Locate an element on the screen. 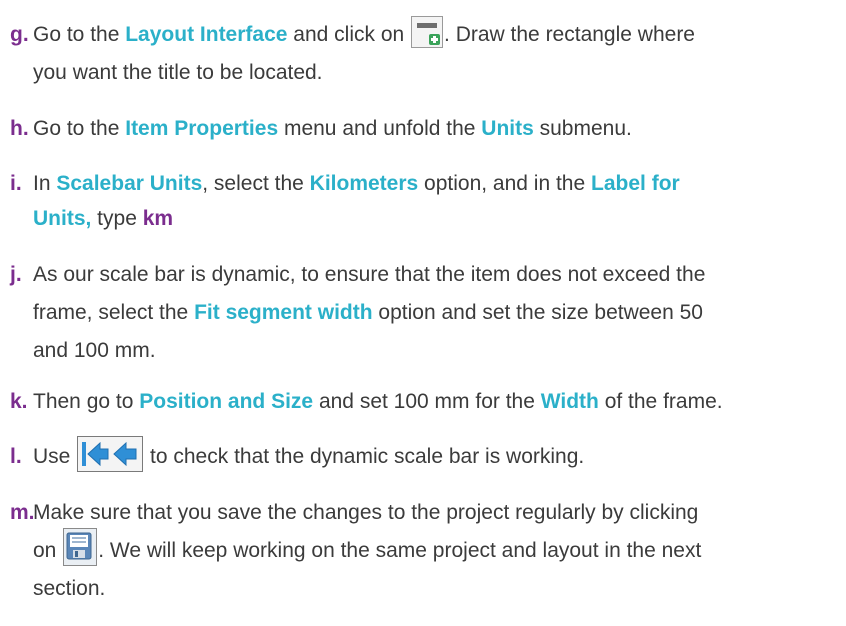 The height and width of the screenshot is (626, 846). back-arrows-icon is located at coordinates (110, 454).